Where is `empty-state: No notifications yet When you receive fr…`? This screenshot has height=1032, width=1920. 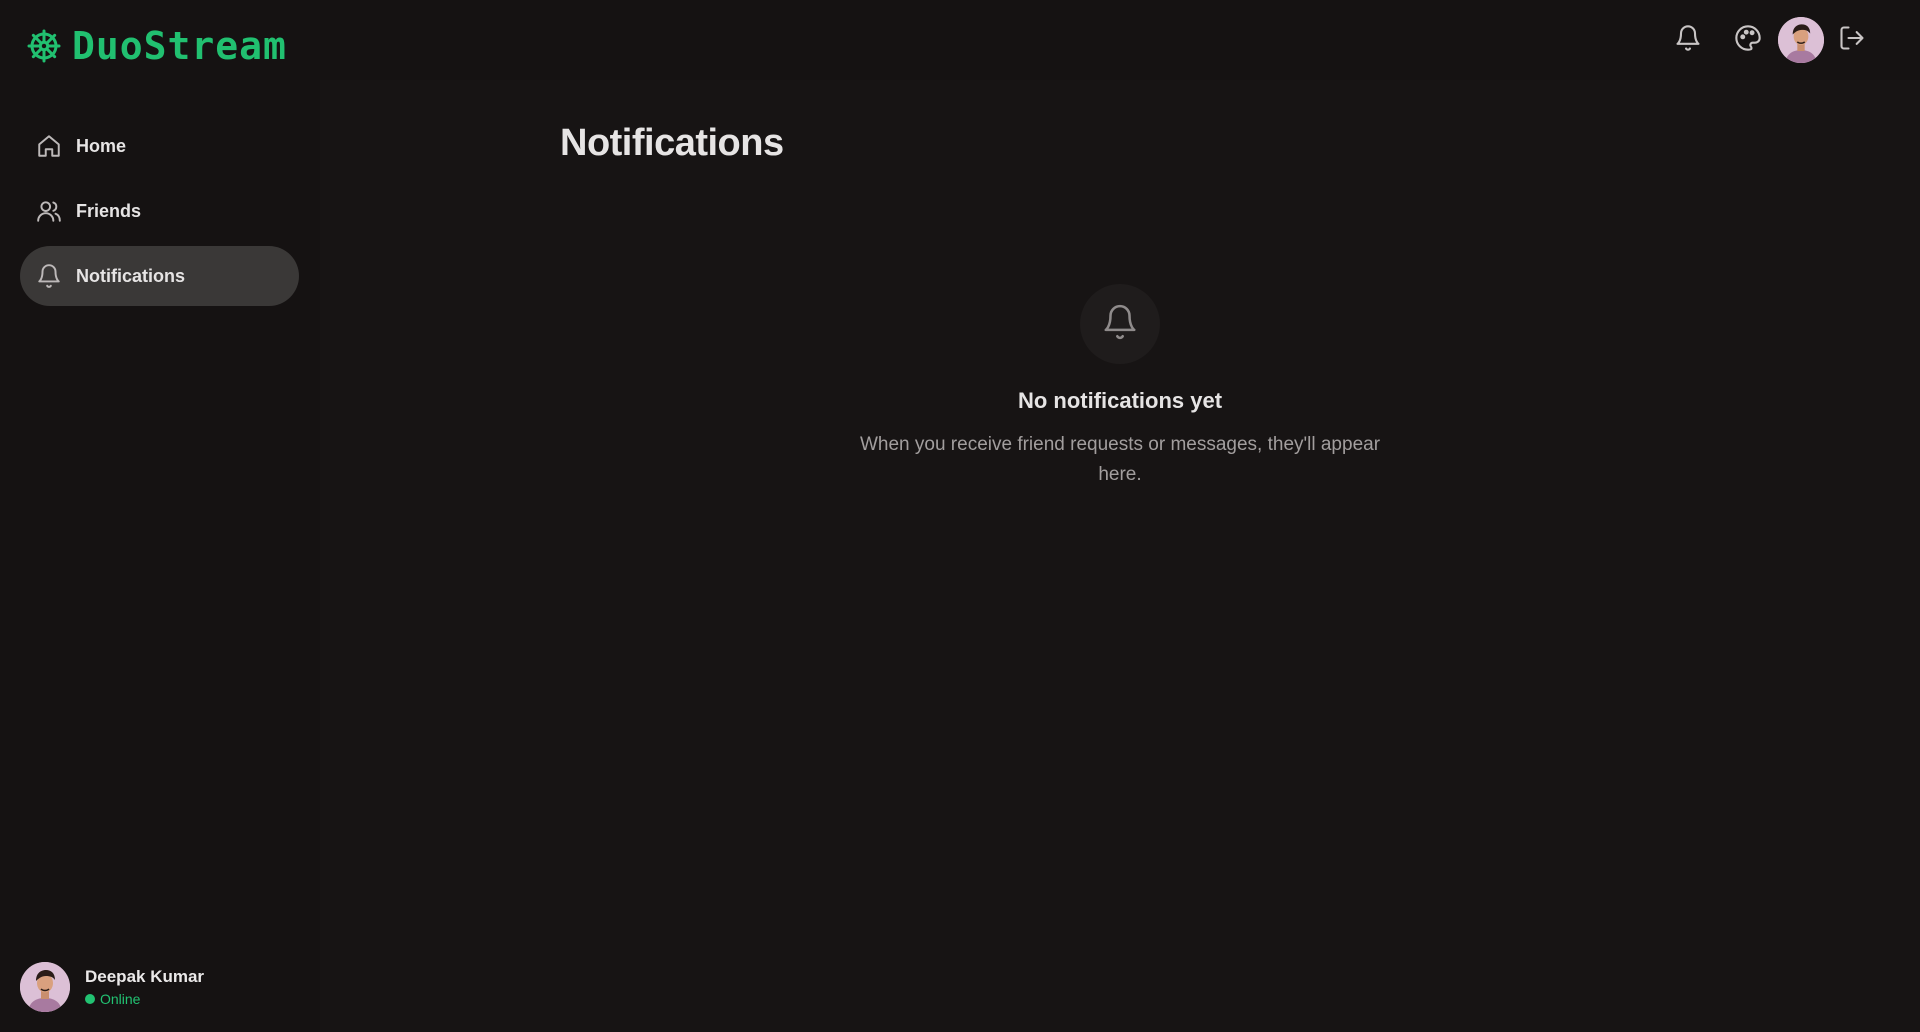 empty-state: No notifications yet When you receive fr… is located at coordinates (1120, 387).